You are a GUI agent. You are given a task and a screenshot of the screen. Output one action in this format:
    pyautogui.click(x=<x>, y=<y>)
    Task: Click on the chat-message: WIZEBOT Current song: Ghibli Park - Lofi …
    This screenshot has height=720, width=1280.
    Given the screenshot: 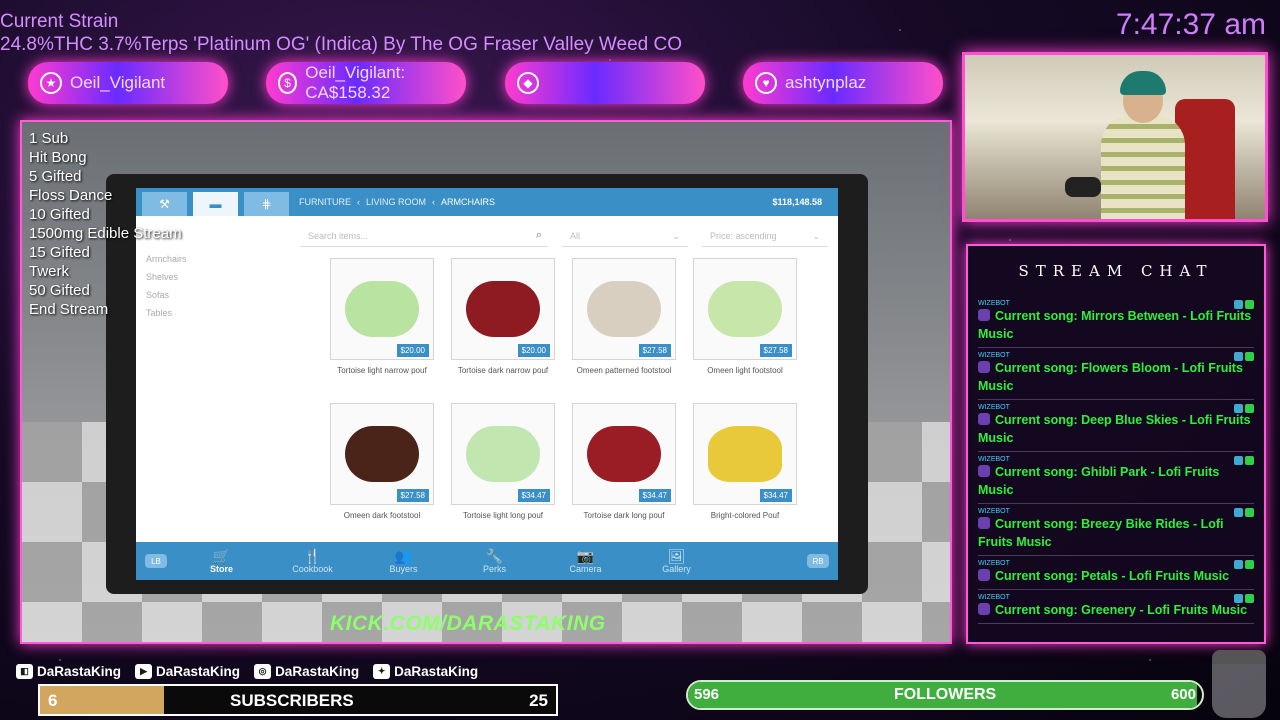 What is the action you would take?
    pyautogui.click(x=1116, y=478)
    